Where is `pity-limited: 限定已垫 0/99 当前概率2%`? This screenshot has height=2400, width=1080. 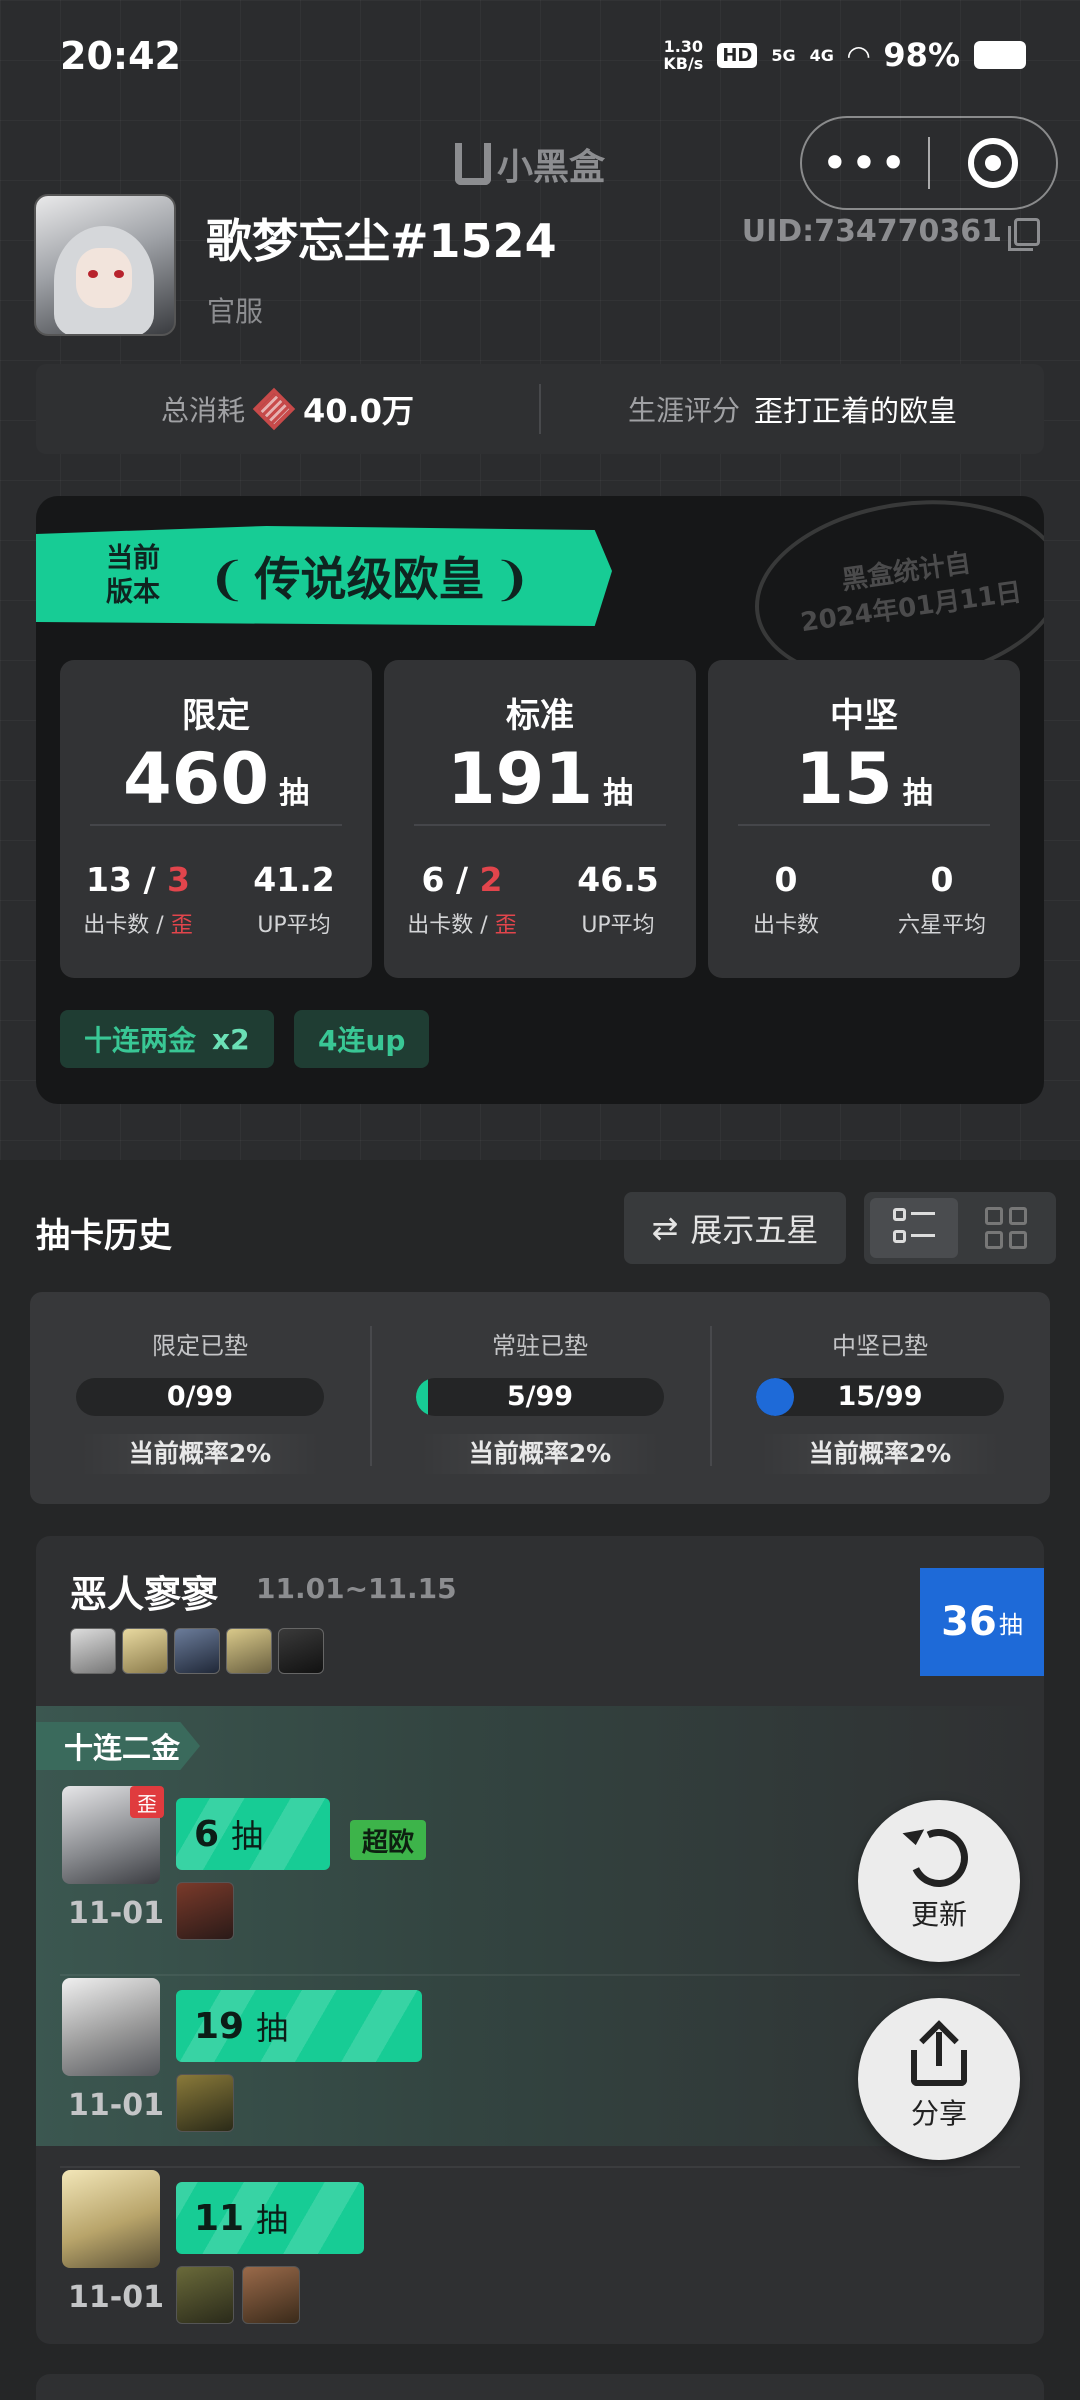
pity-limited: 限定已垫 0/99 当前概率2% is located at coordinates (200, 1398).